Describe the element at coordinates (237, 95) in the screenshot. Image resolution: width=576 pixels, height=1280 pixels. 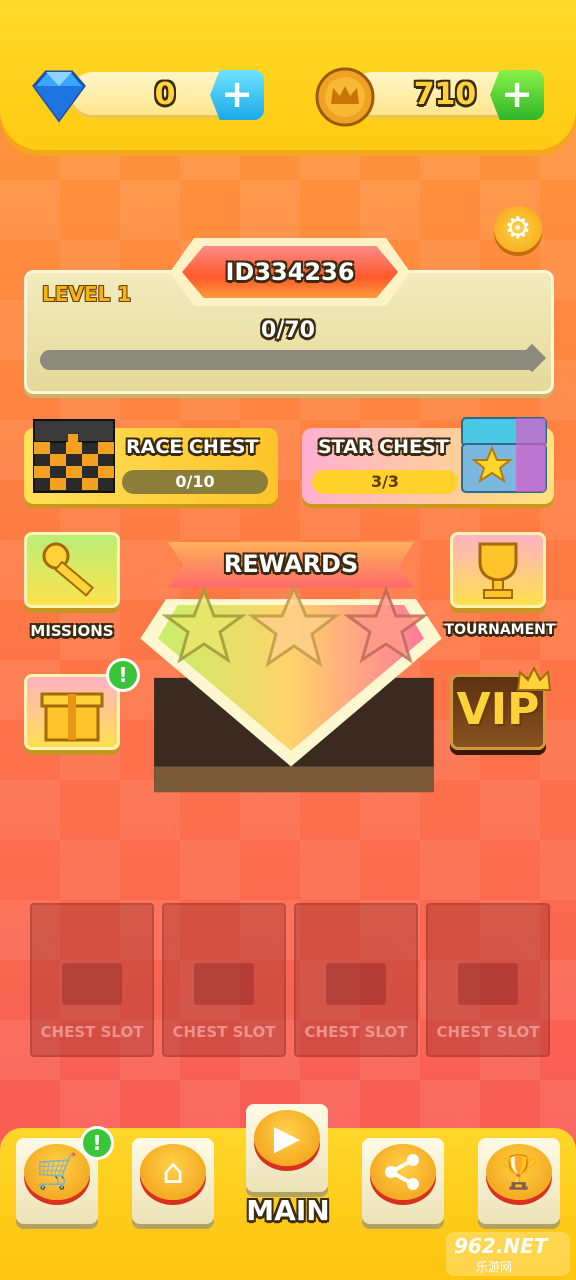
I see `add-gems-button: +` at that location.